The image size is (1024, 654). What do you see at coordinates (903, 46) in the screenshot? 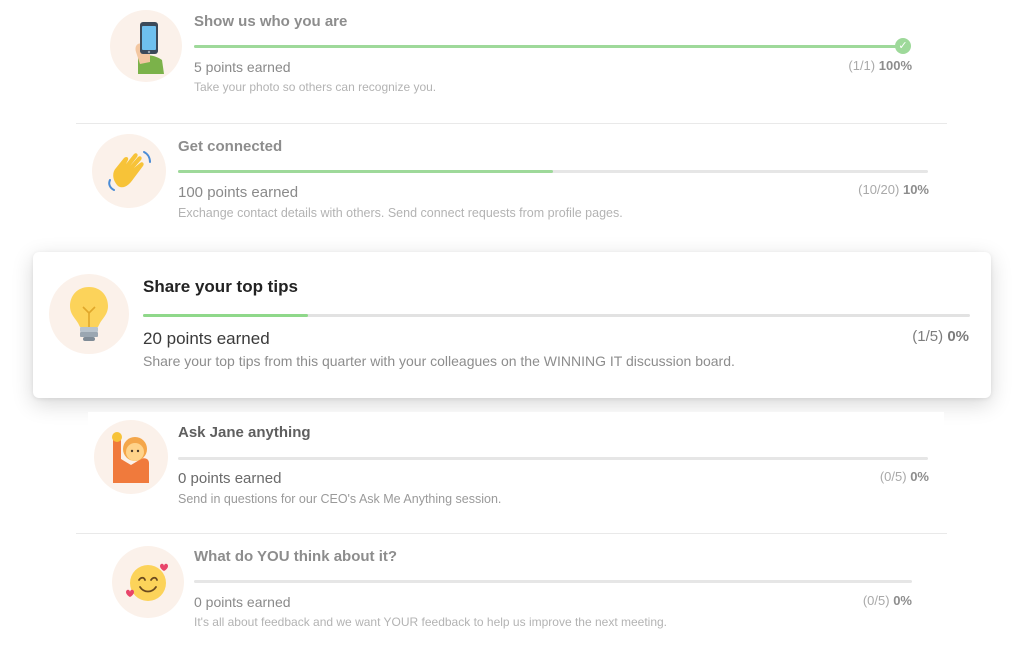
I see `check-icon: ✓` at bounding box center [903, 46].